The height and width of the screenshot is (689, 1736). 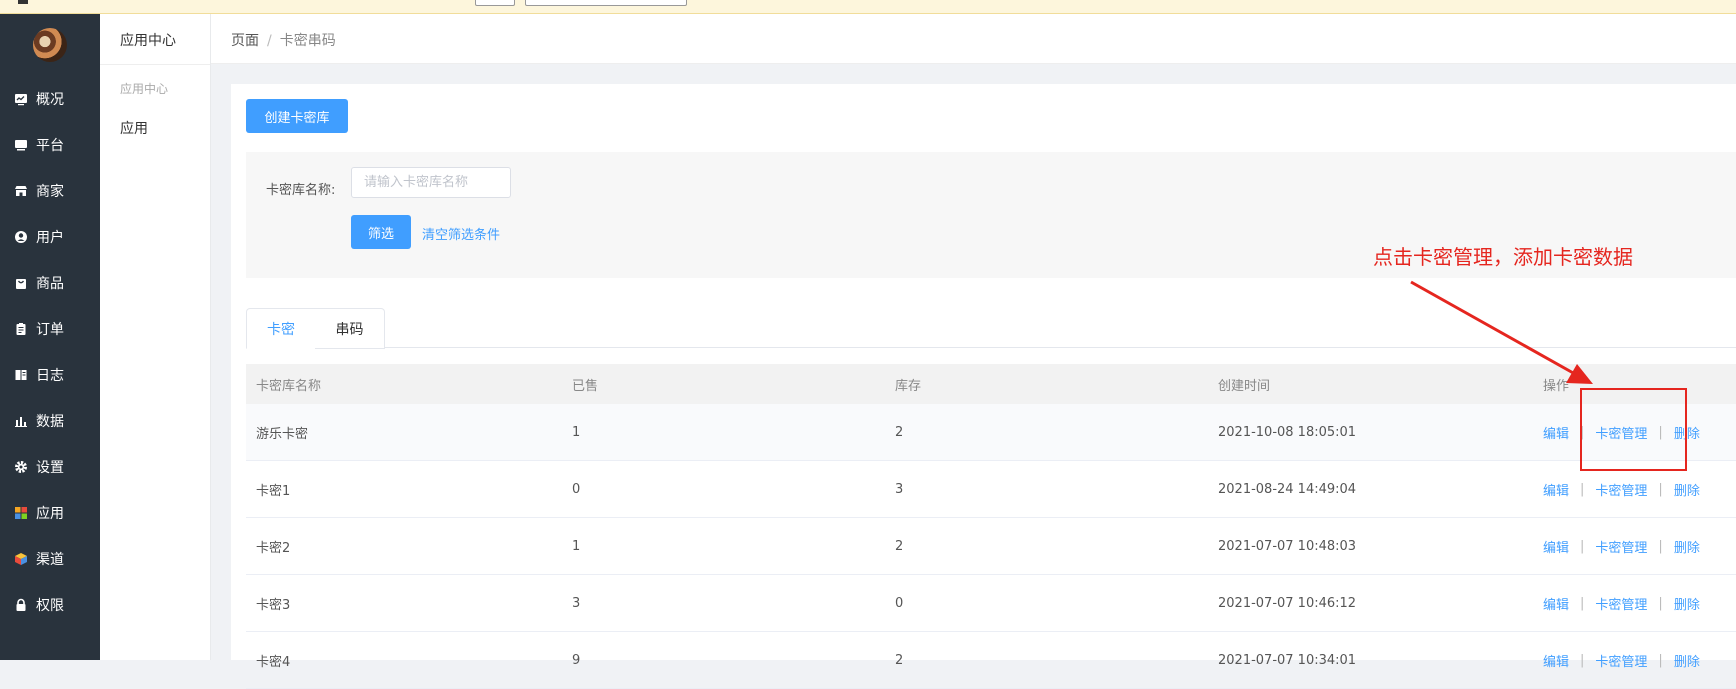 I want to click on tab-serial-code: 串码, so click(x=350, y=328).